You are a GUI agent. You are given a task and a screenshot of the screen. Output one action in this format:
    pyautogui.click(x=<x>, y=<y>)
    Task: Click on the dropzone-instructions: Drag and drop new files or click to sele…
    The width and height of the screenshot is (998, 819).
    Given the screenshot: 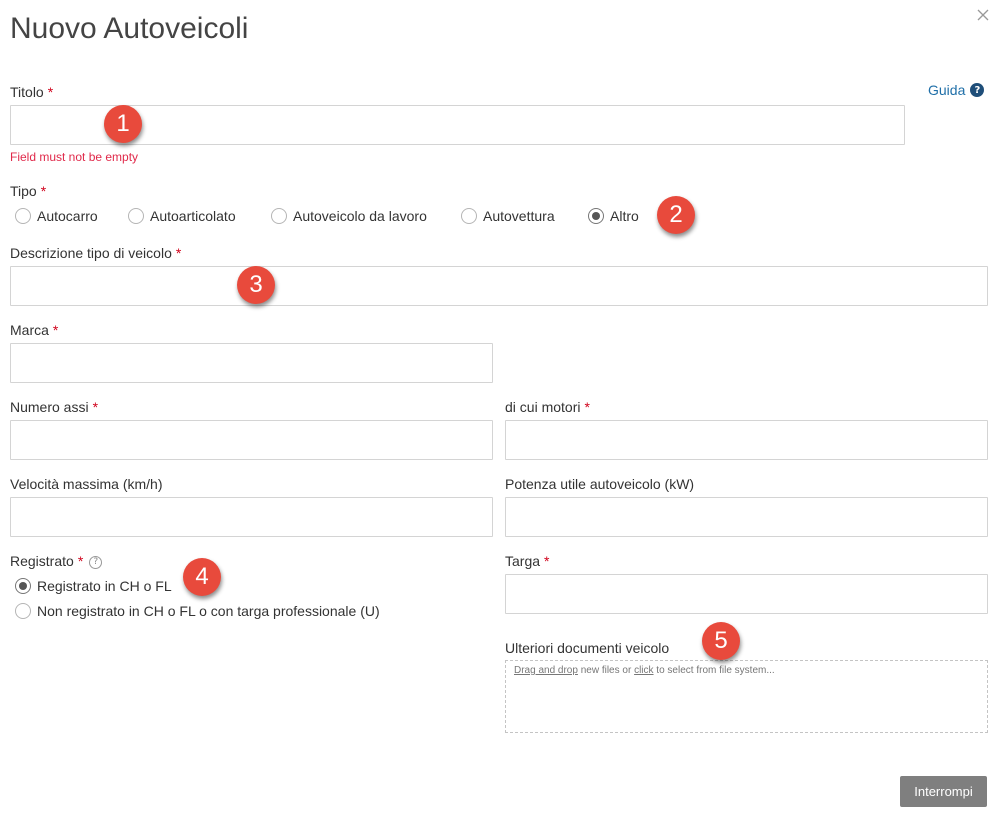 What is the action you would take?
    pyautogui.click(x=644, y=670)
    